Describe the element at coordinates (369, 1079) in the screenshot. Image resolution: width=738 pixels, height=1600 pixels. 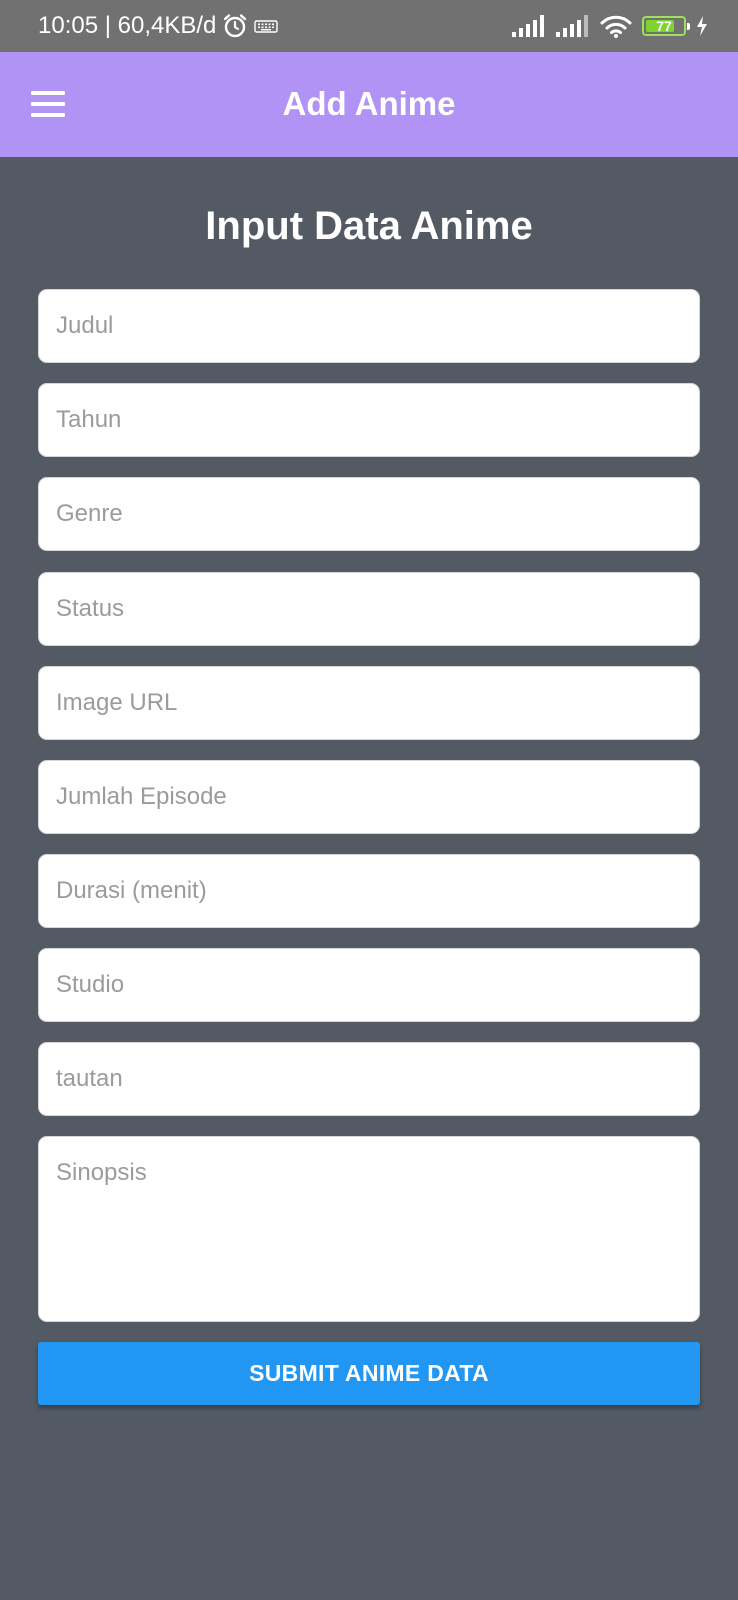
I see `tautan-field` at that location.